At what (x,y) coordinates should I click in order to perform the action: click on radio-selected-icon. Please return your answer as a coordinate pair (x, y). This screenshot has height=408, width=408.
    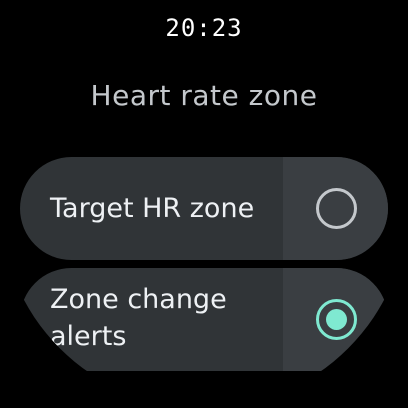
    Looking at the image, I should click on (336, 319).